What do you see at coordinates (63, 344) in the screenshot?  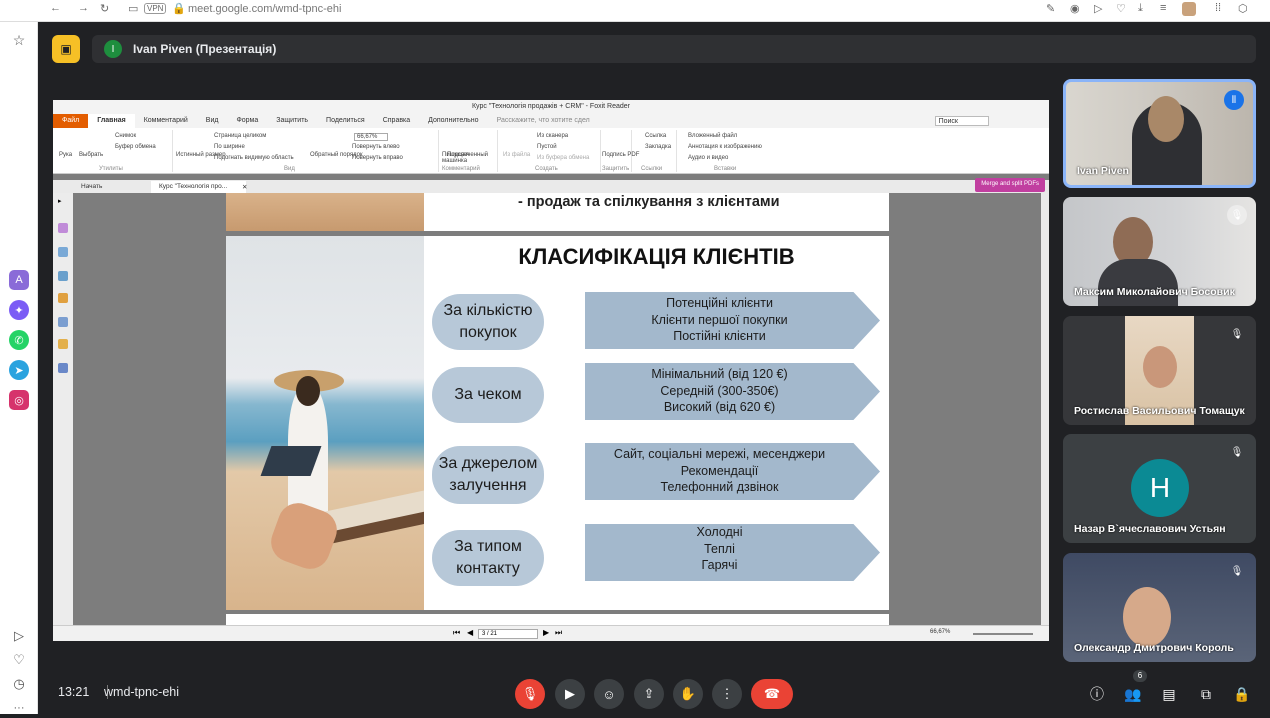 I see `lock-icon` at bounding box center [63, 344].